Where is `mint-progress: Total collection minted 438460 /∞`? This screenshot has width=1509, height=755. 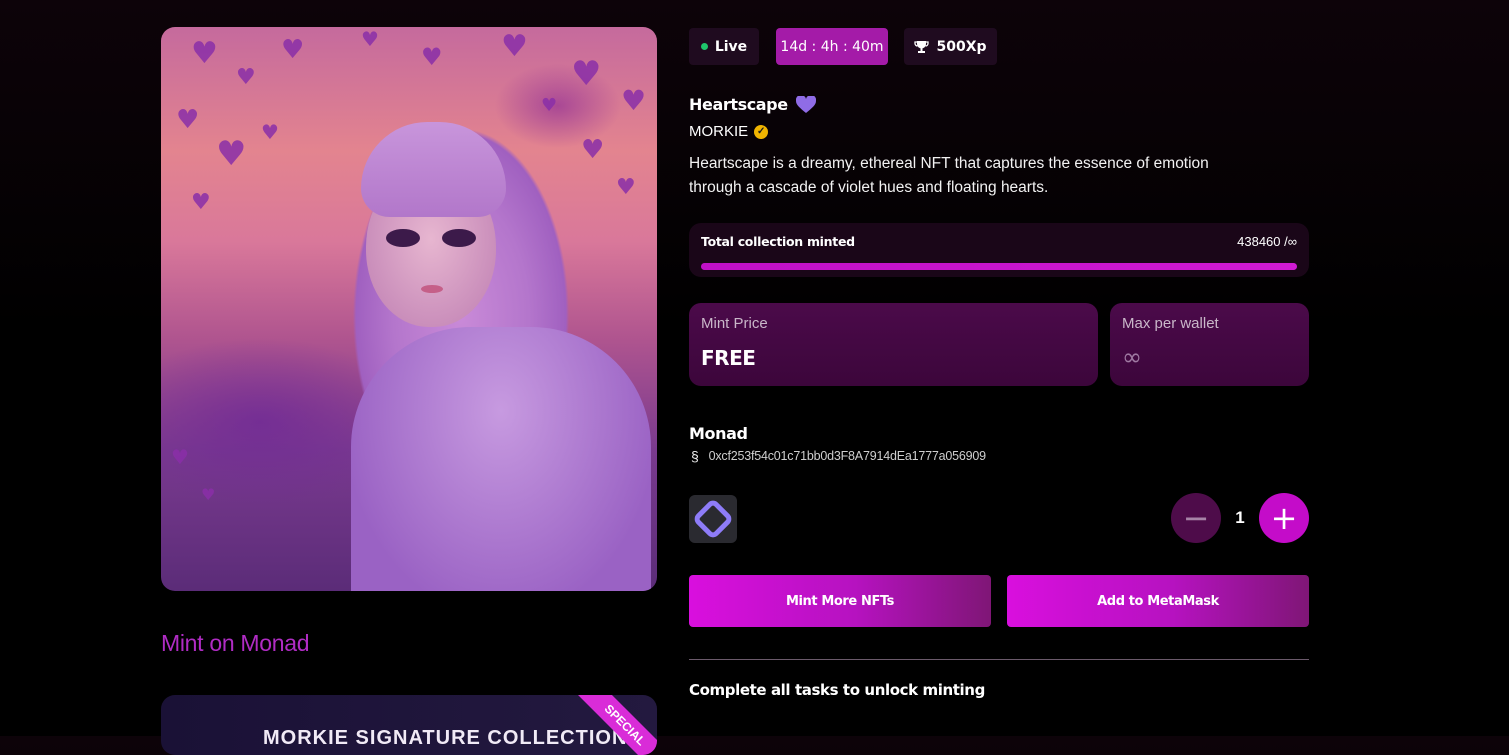 mint-progress: Total collection minted 438460 /∞ is located at coordinates (999, 250).